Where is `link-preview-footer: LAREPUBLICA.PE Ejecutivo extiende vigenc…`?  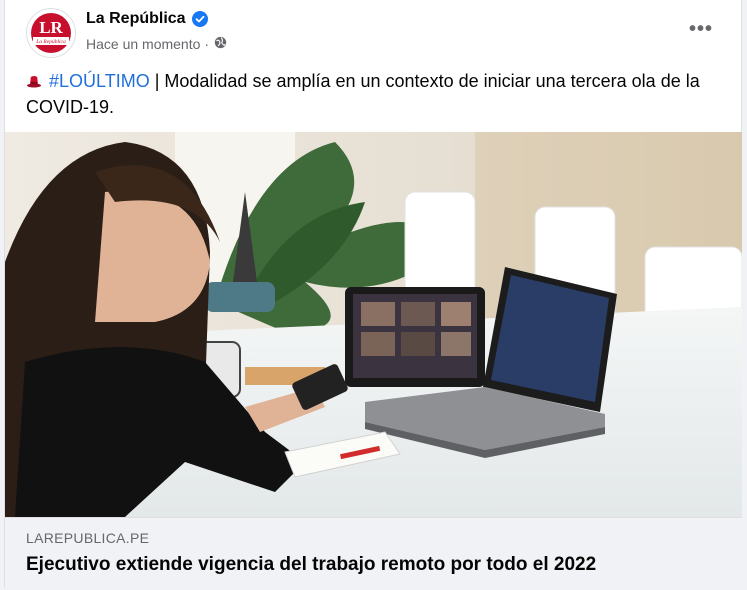 link-preview-footer: LAREPUBLICA.PE Ejecutivo extiende vigenc… is located at coordinates (373, 552).